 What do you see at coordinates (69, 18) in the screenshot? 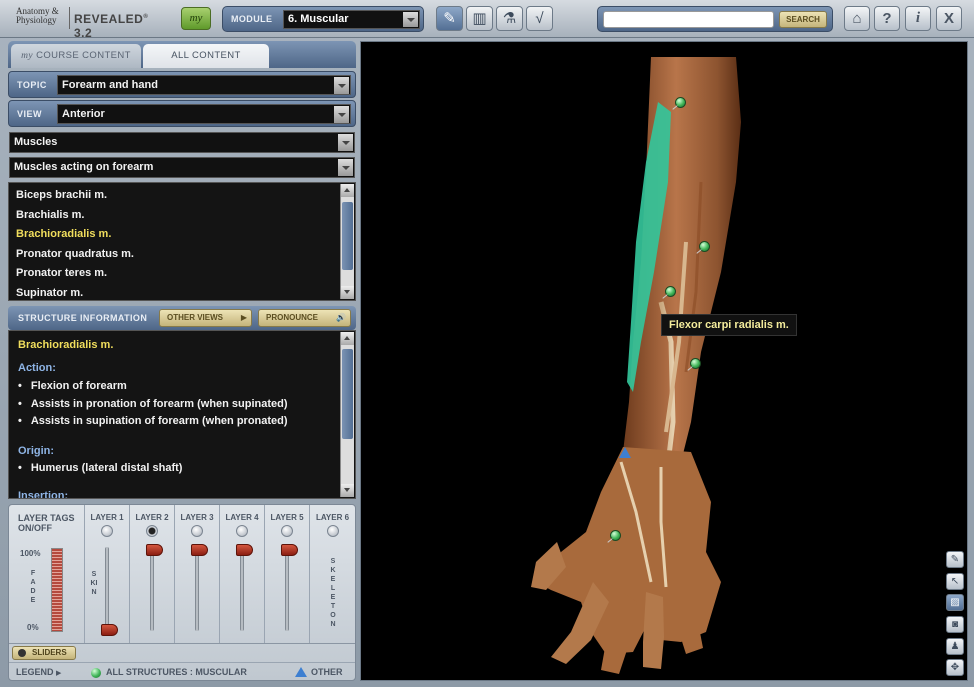
I see `logo-divider` at bounding box center [69, 18].